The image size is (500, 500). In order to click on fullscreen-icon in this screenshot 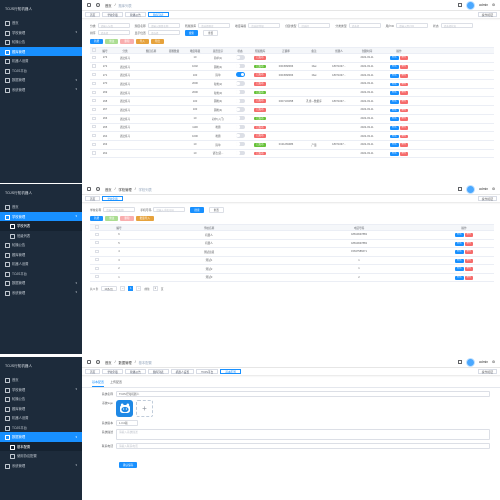, I will do `click(460, 5)`.